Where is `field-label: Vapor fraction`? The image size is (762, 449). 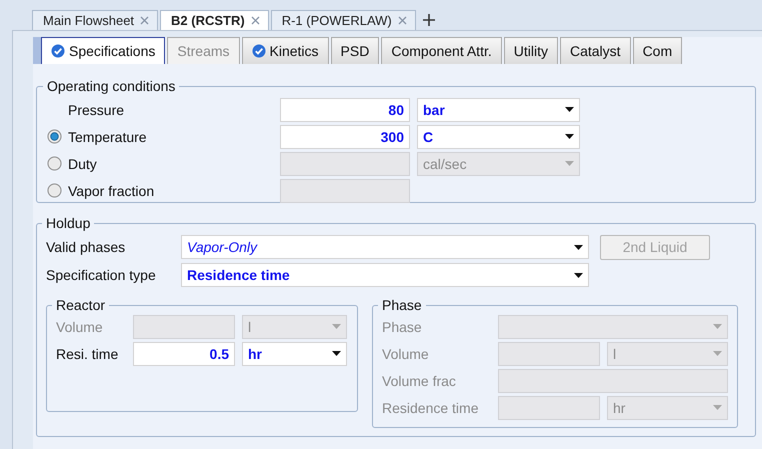 field-label: Vapor fraction is located at coordinates (111, 190).